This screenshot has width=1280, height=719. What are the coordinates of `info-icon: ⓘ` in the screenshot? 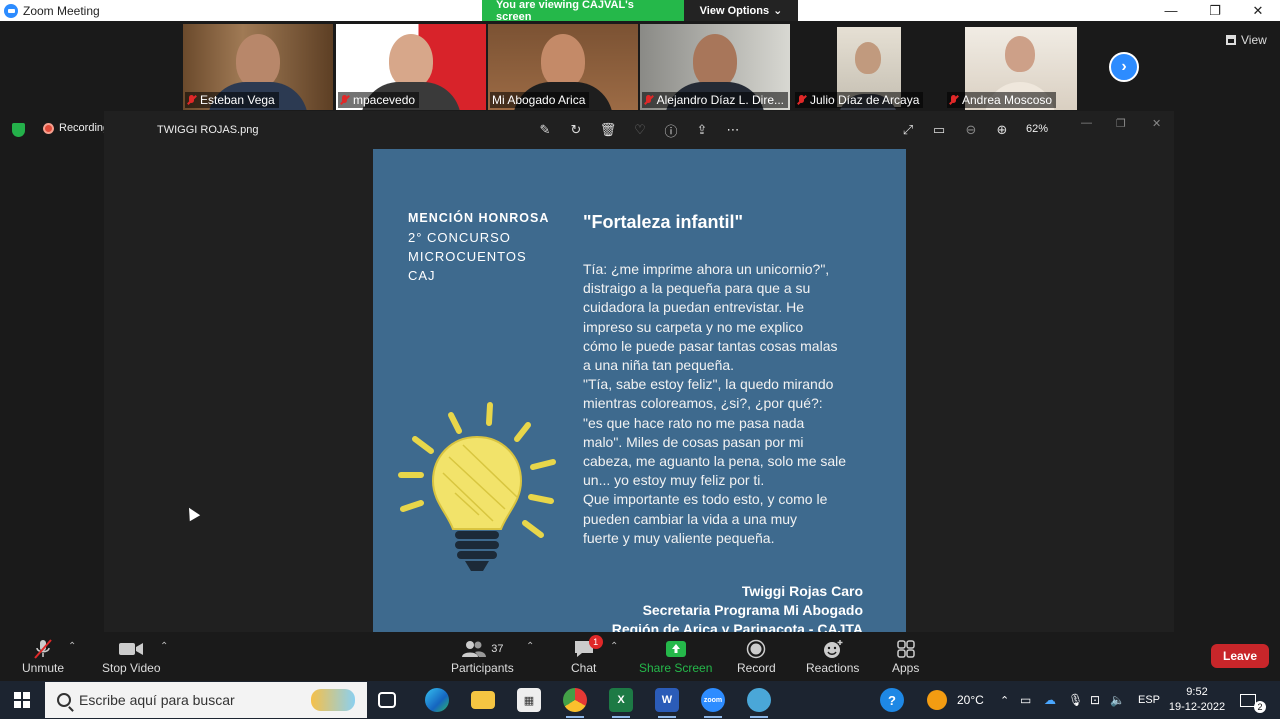 It's located at (671, 130).